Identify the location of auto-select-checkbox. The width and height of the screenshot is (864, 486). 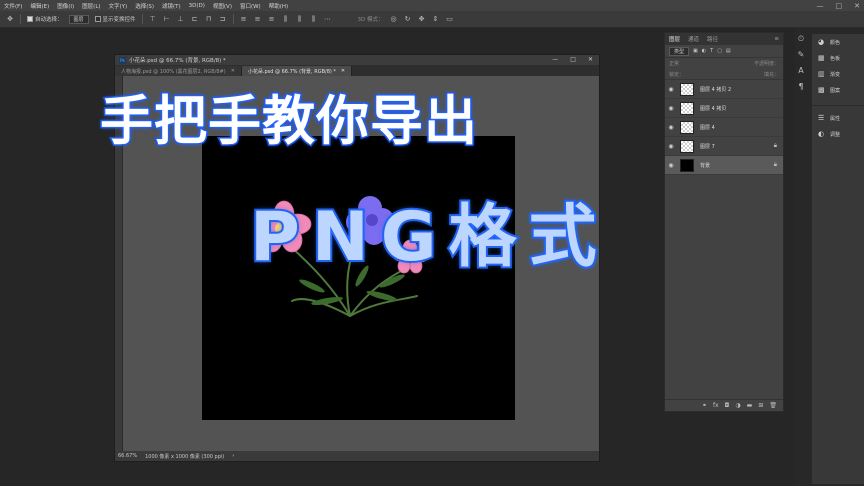
(30, 19).